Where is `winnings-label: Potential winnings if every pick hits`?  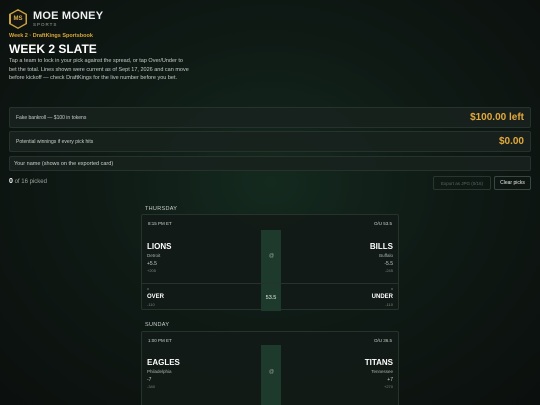
winnings-label: Potential winnings if every pick hits is located at coordinates (55, 141).